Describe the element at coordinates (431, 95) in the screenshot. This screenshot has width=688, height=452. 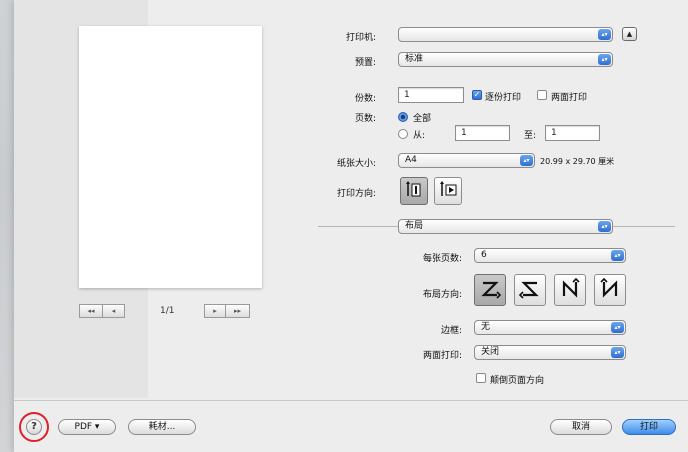
I see `copies-input: 1` at that location.